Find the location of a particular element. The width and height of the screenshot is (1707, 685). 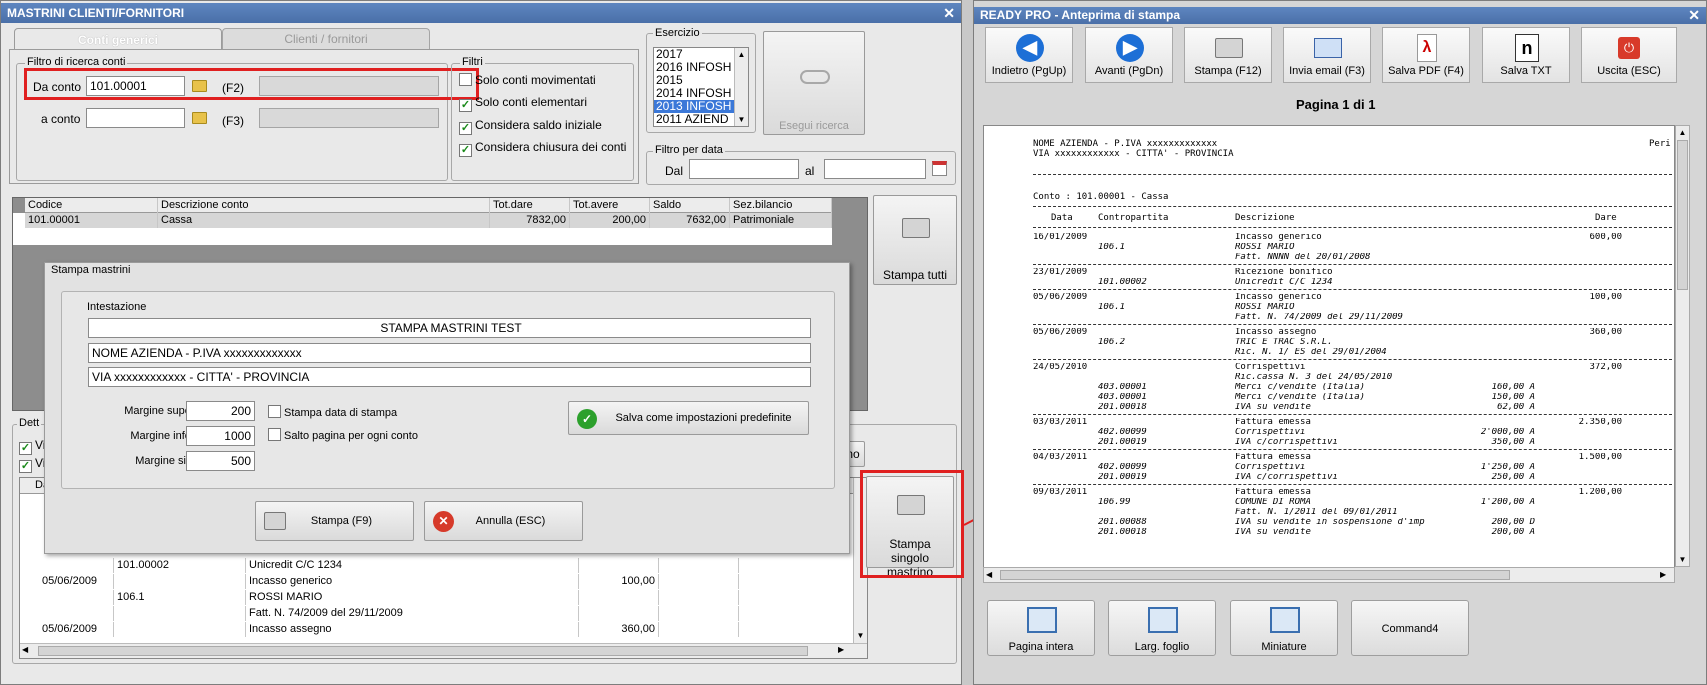

preview-entry-cell: Corrispettivi is located at coordinates (1270, 432).